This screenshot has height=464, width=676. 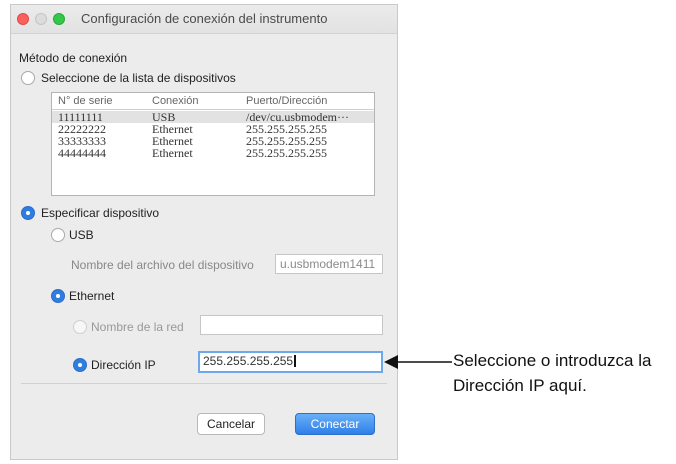 What do you see at coordinates (552, 360) in the screenshot?
I see `callout-line-1: Seleccione o introduzca la` at bounding box center [552, 360].